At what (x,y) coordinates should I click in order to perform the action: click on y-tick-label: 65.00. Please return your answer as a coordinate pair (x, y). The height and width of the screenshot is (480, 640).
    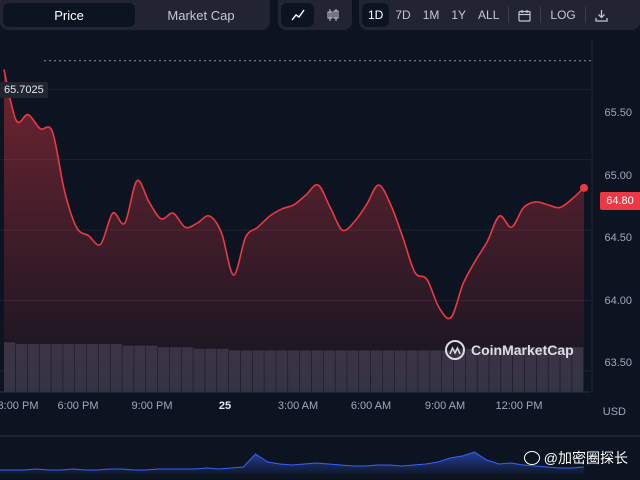
    Looking at the image, I should click on (618, 176).